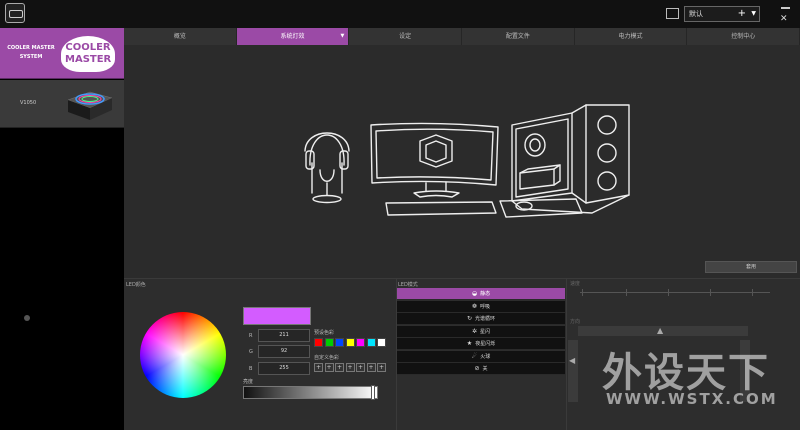 Image resolution: width=800 pixels, height=430 pixels. I want to click on off-icon: ⊘, so click(477, 368).